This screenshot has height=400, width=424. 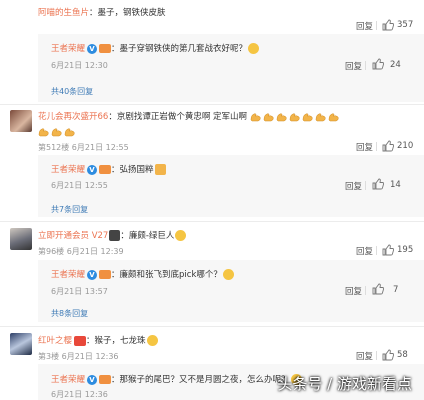 What do you see at coordinates (178, 117) in the screenshot?
I see `comment-text: ：京剧找谭正岩做个黄忠啊 定军山啊` at bounding box center [178, 117].